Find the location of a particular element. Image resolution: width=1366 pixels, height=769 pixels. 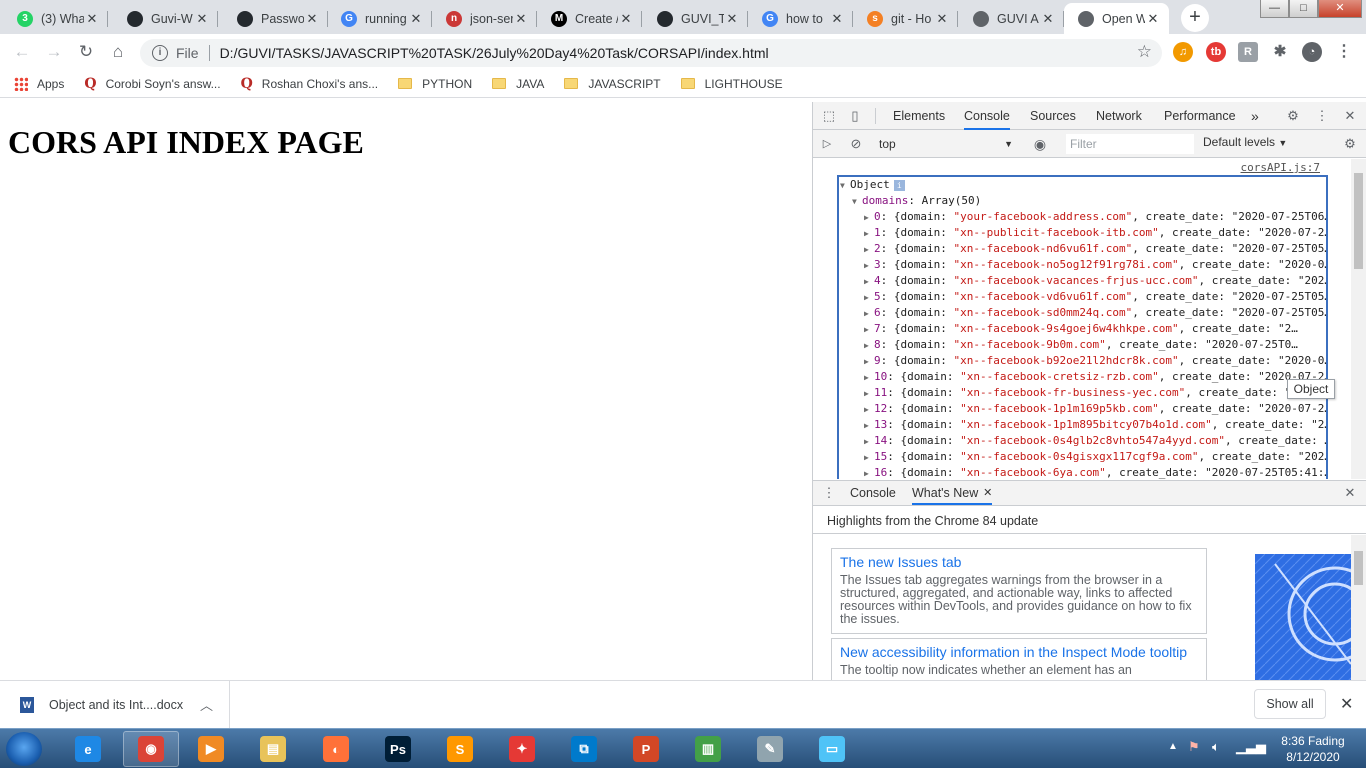

kebab-menu-icon: ⋮ is located at coordinates (1322, 116).